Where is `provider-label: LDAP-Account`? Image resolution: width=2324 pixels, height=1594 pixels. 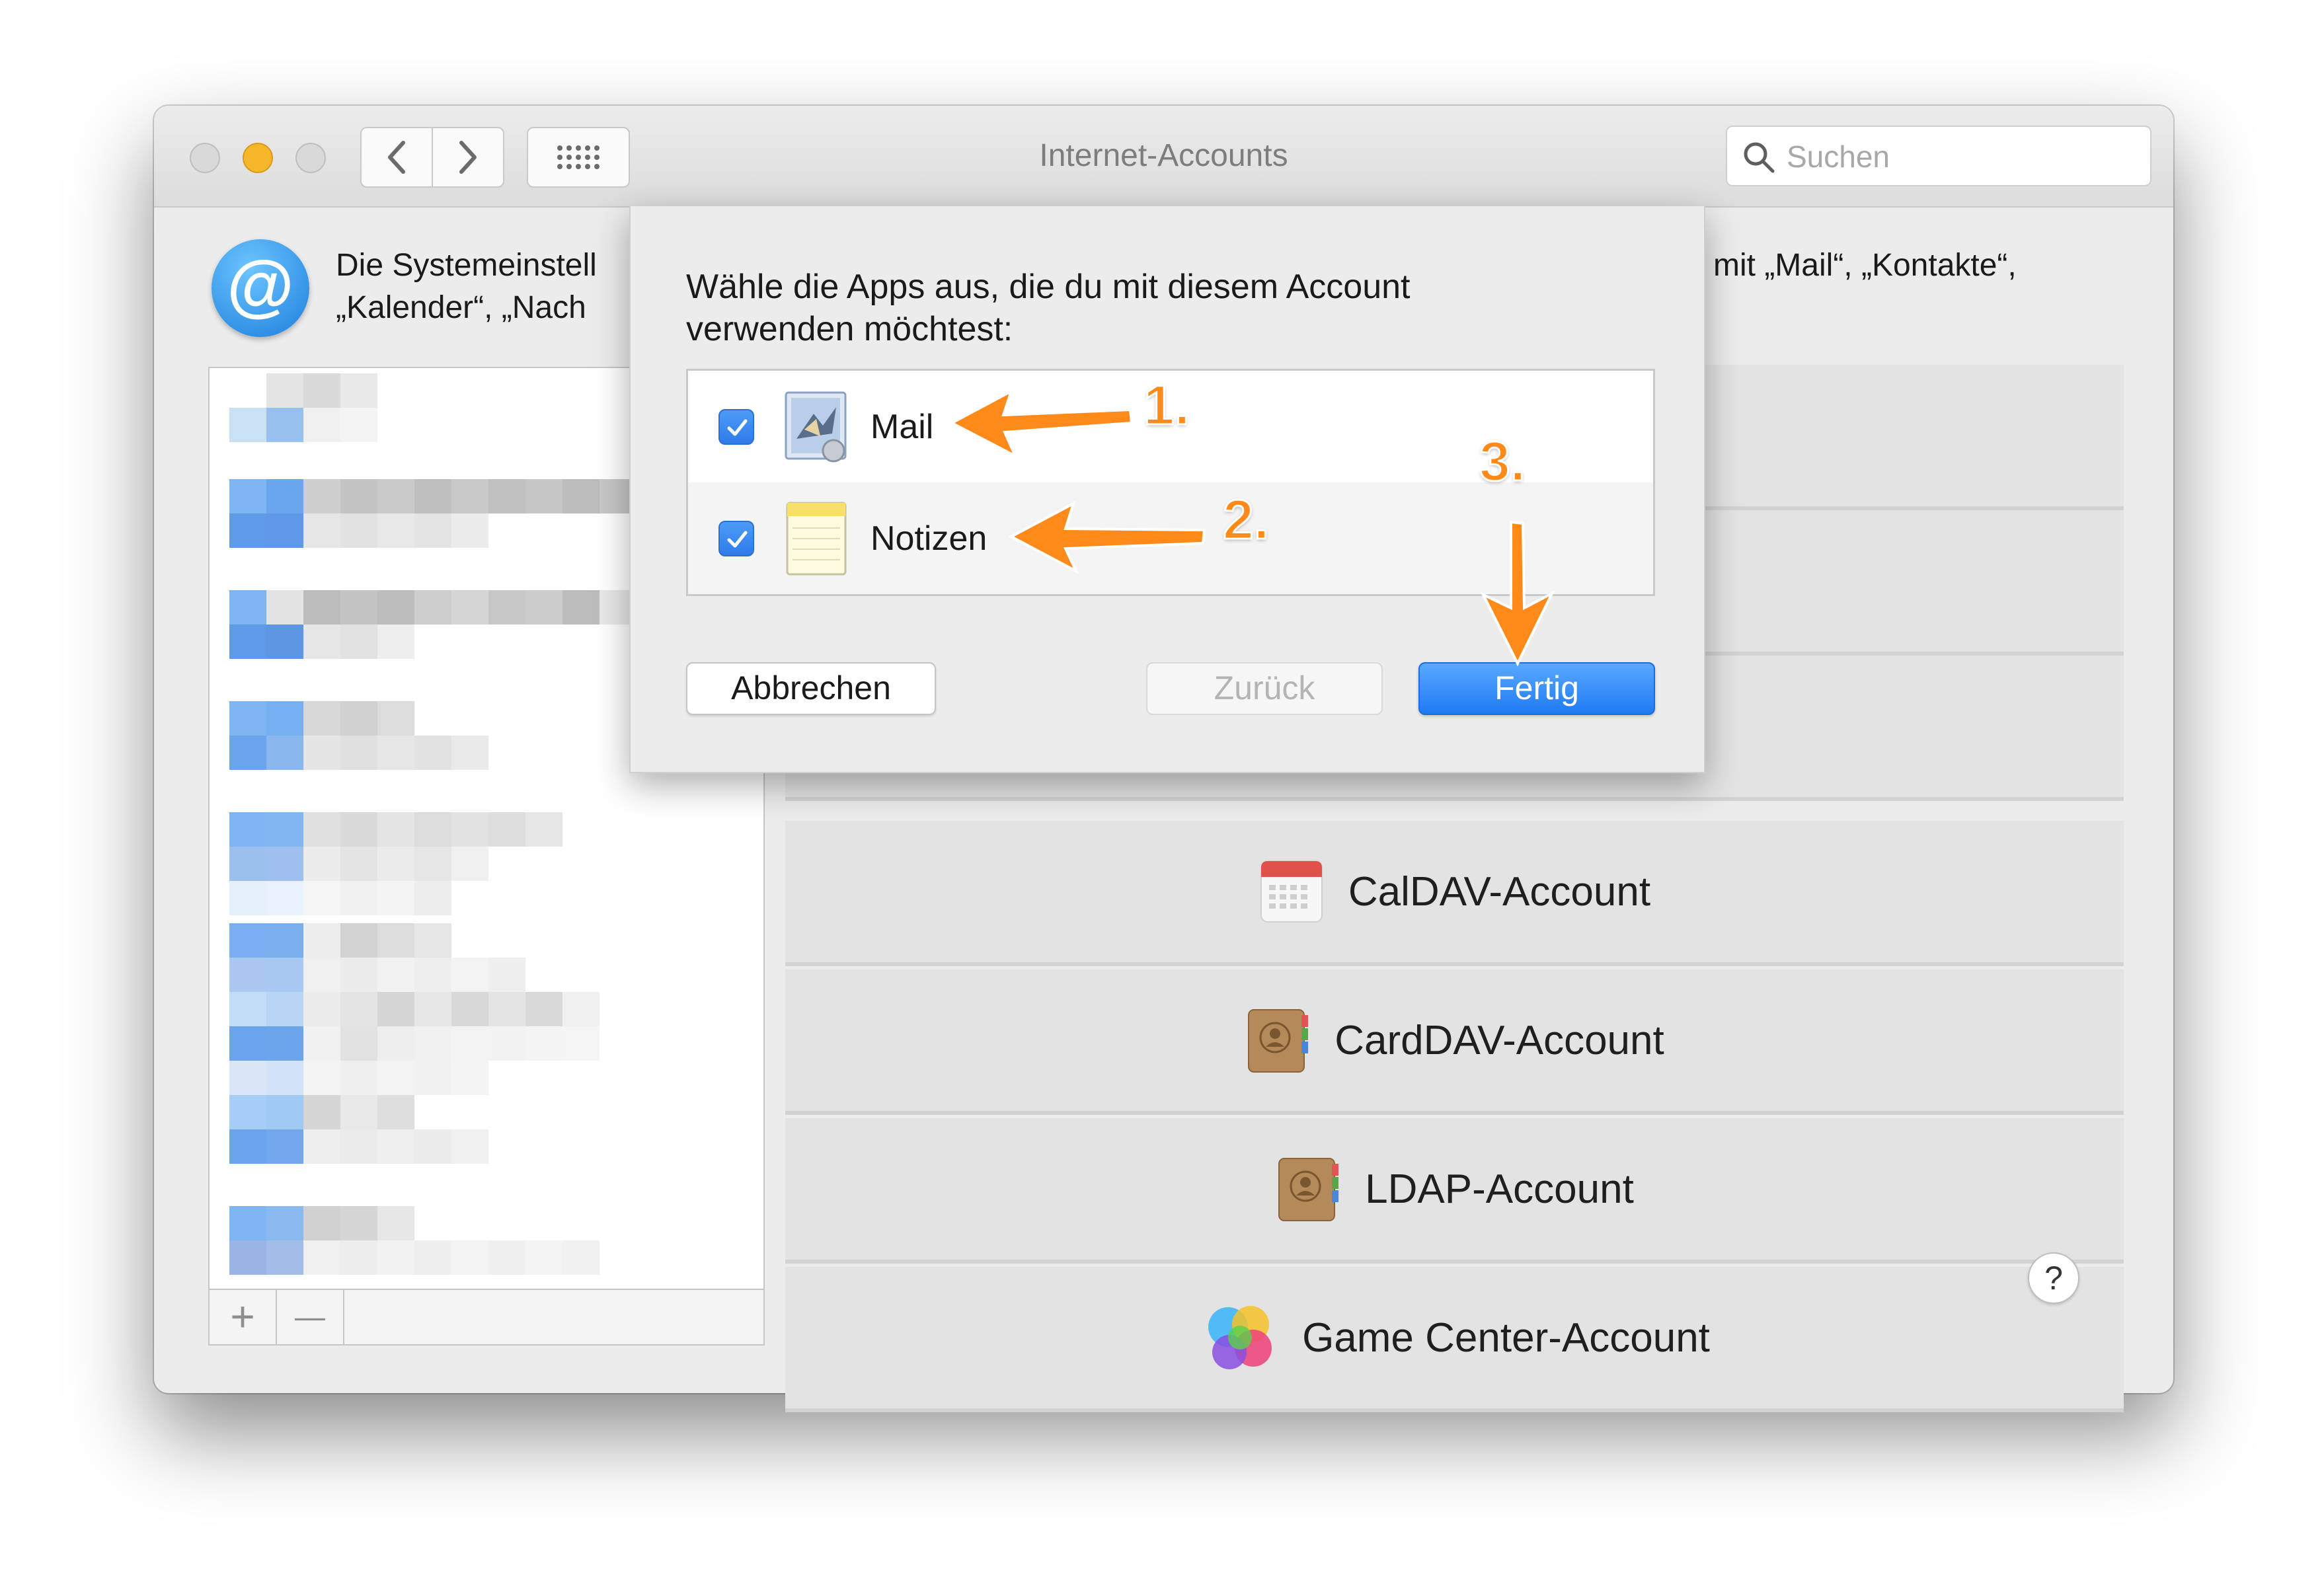
provider-label: LDAP-Account is located at coordinates (1500, 1189).